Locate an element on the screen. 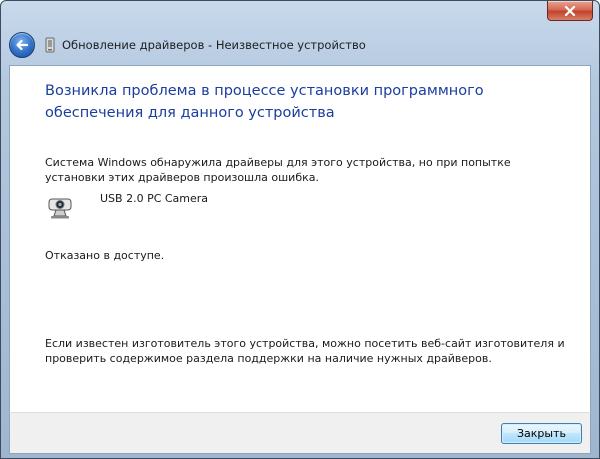  button-bar: Закрыть is located at coordinates (300, 433).